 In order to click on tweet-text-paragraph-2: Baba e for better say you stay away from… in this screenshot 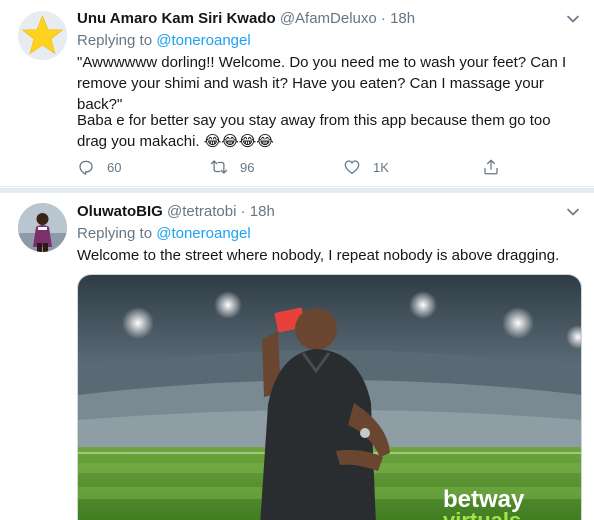, I will do `click(314, 131)`.